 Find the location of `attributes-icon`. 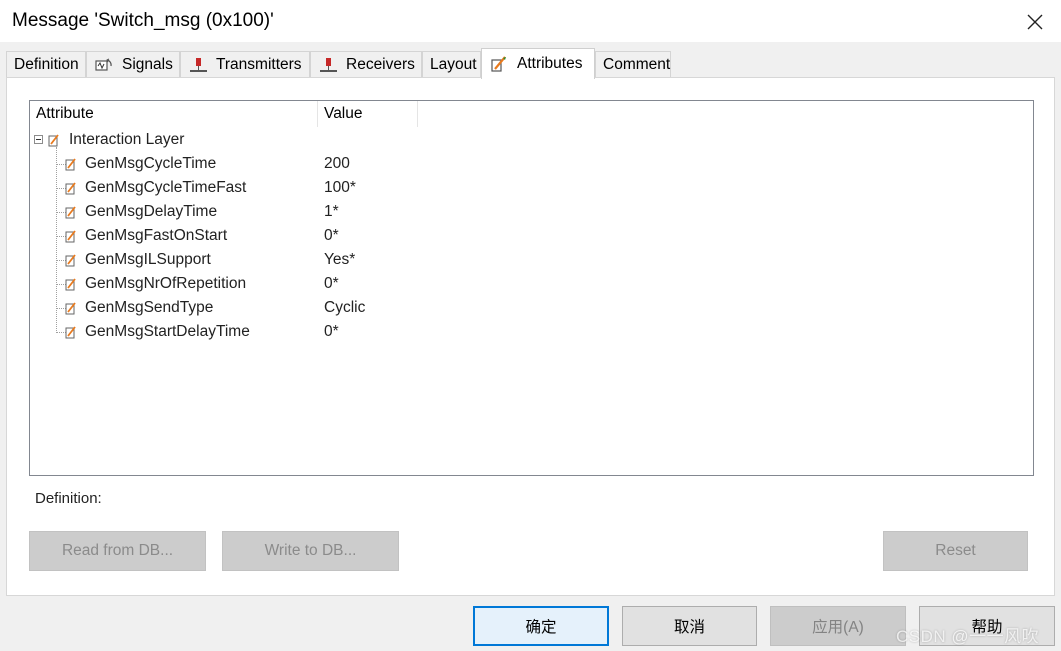

attributes-icon is located at coordinates (499, 64).